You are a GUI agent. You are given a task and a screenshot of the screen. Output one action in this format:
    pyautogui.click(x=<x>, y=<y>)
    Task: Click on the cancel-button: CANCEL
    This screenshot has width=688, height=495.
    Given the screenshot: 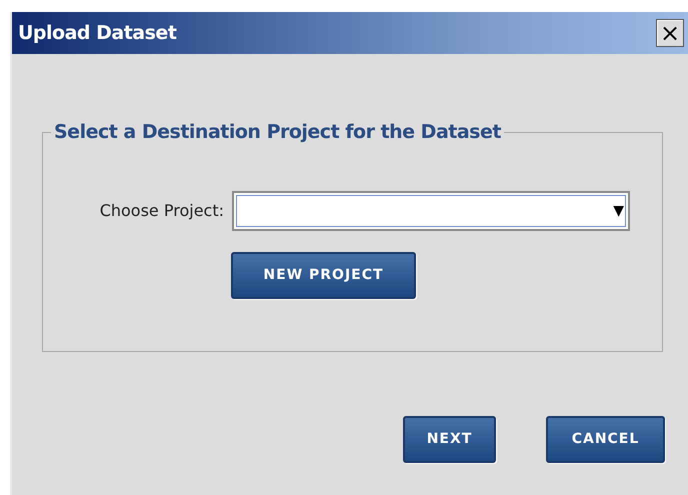 What is the action you would take?
    pyautogui.click(x=605, y=439)
    